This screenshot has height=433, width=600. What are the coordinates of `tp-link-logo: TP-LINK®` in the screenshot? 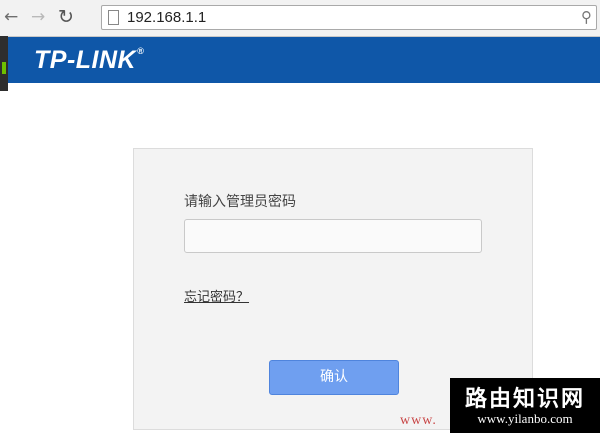 It's located at (89, 60).